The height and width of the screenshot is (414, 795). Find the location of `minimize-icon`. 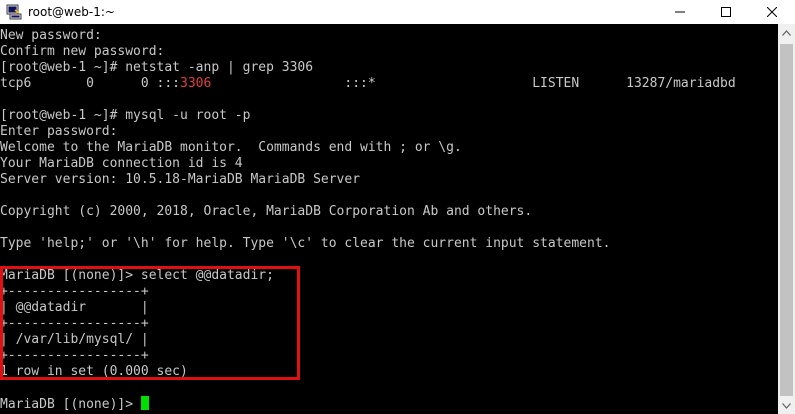

minimize-icon is located at coordinates (680, 12).